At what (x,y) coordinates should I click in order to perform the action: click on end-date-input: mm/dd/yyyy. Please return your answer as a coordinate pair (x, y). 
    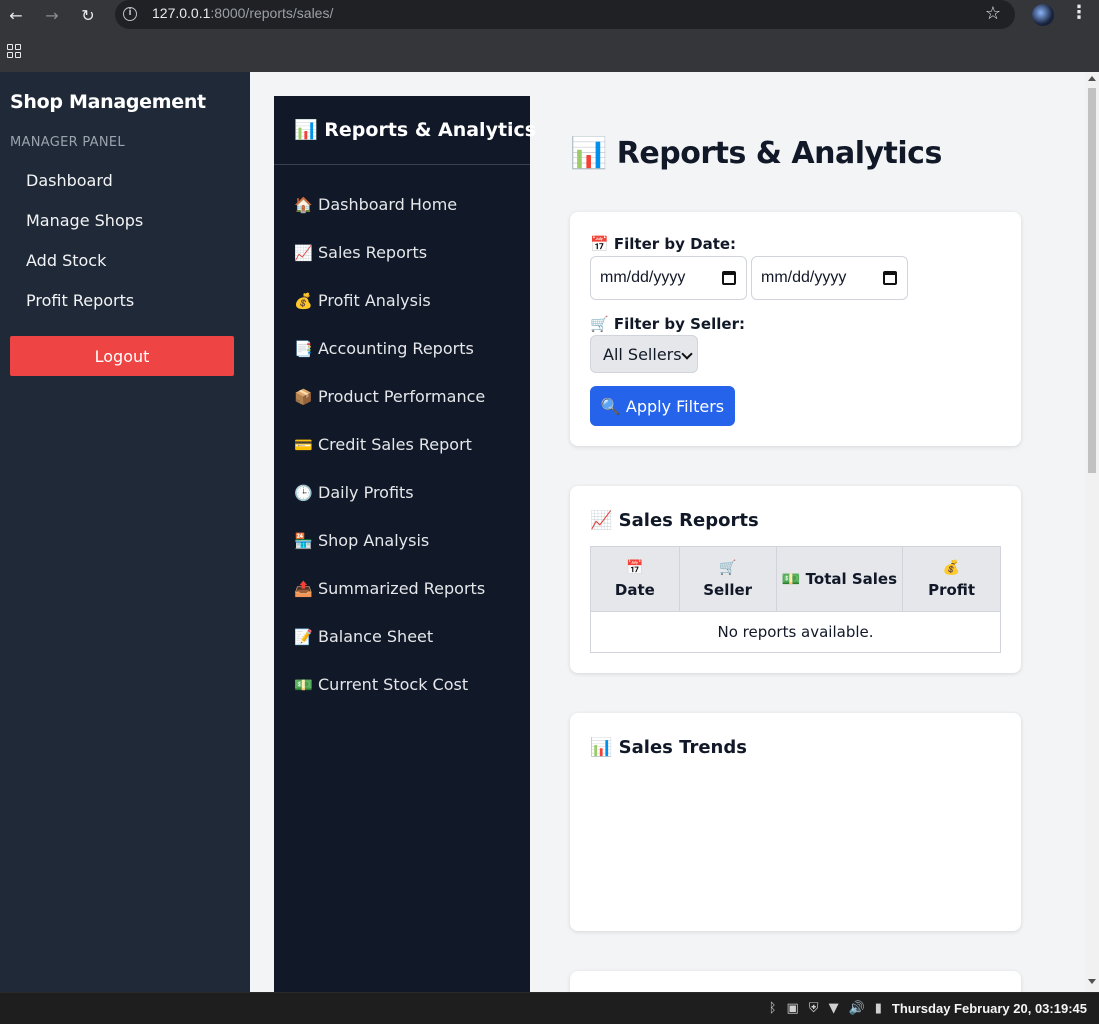
    Looking at the image, I should click on (829, 278).